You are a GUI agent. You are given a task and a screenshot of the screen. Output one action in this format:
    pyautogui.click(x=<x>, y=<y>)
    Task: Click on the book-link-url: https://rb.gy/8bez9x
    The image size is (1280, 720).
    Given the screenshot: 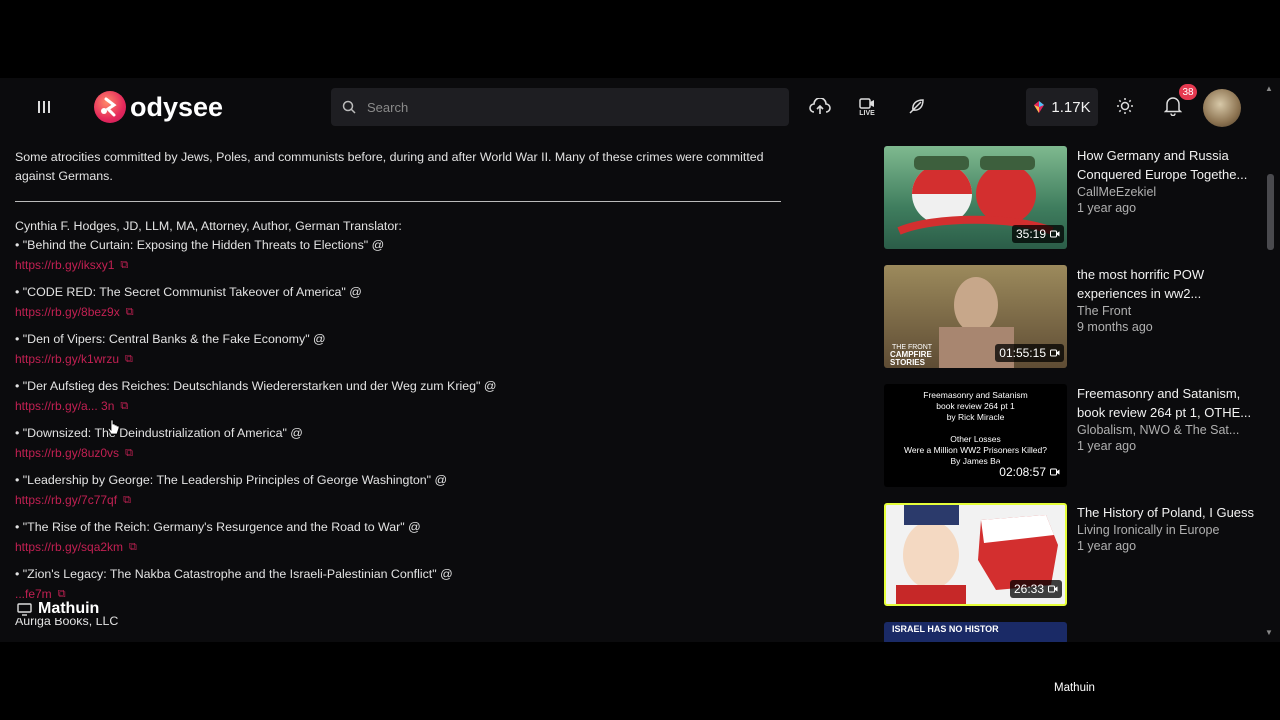 What is the action you would take?
    pyautogui.click(x=67, y=312)
    